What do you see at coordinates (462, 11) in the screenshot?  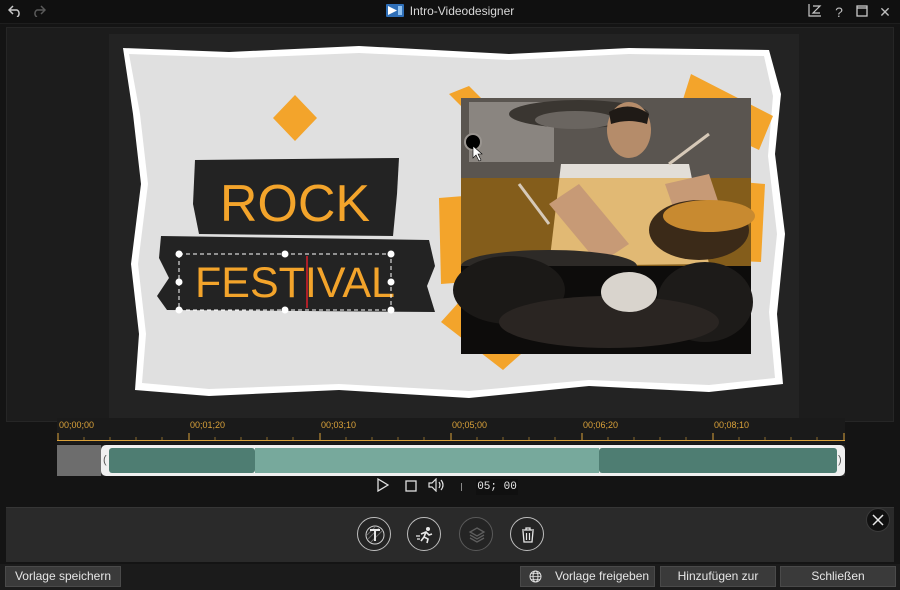 I see `window-title: Intro-Videodesigner` at bounding box center [462, 11].